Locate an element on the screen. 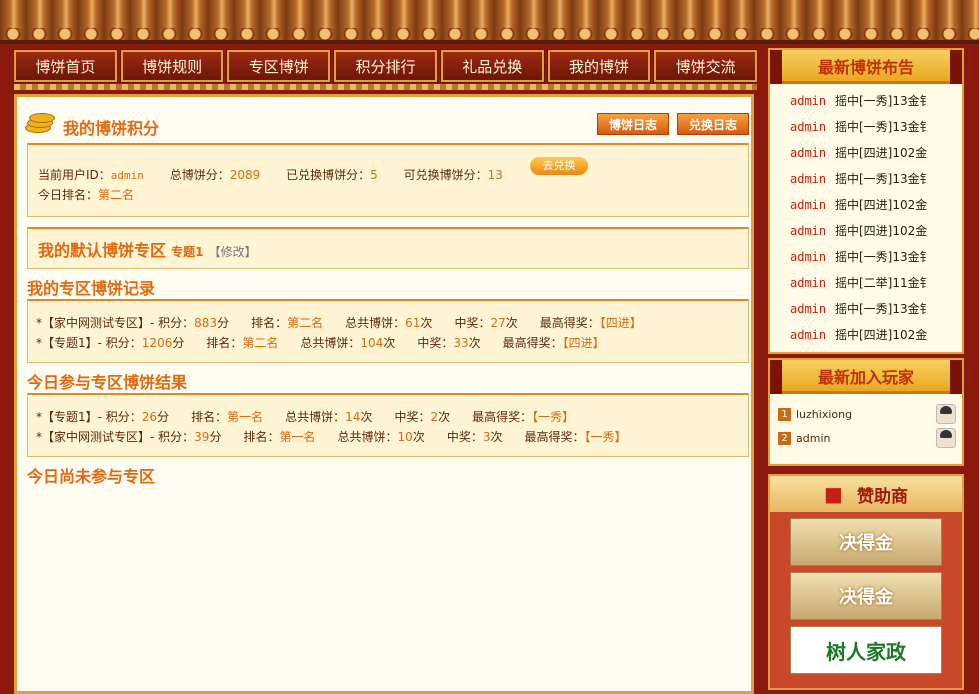  today-score: 39 is located at coordinates (202, 437).